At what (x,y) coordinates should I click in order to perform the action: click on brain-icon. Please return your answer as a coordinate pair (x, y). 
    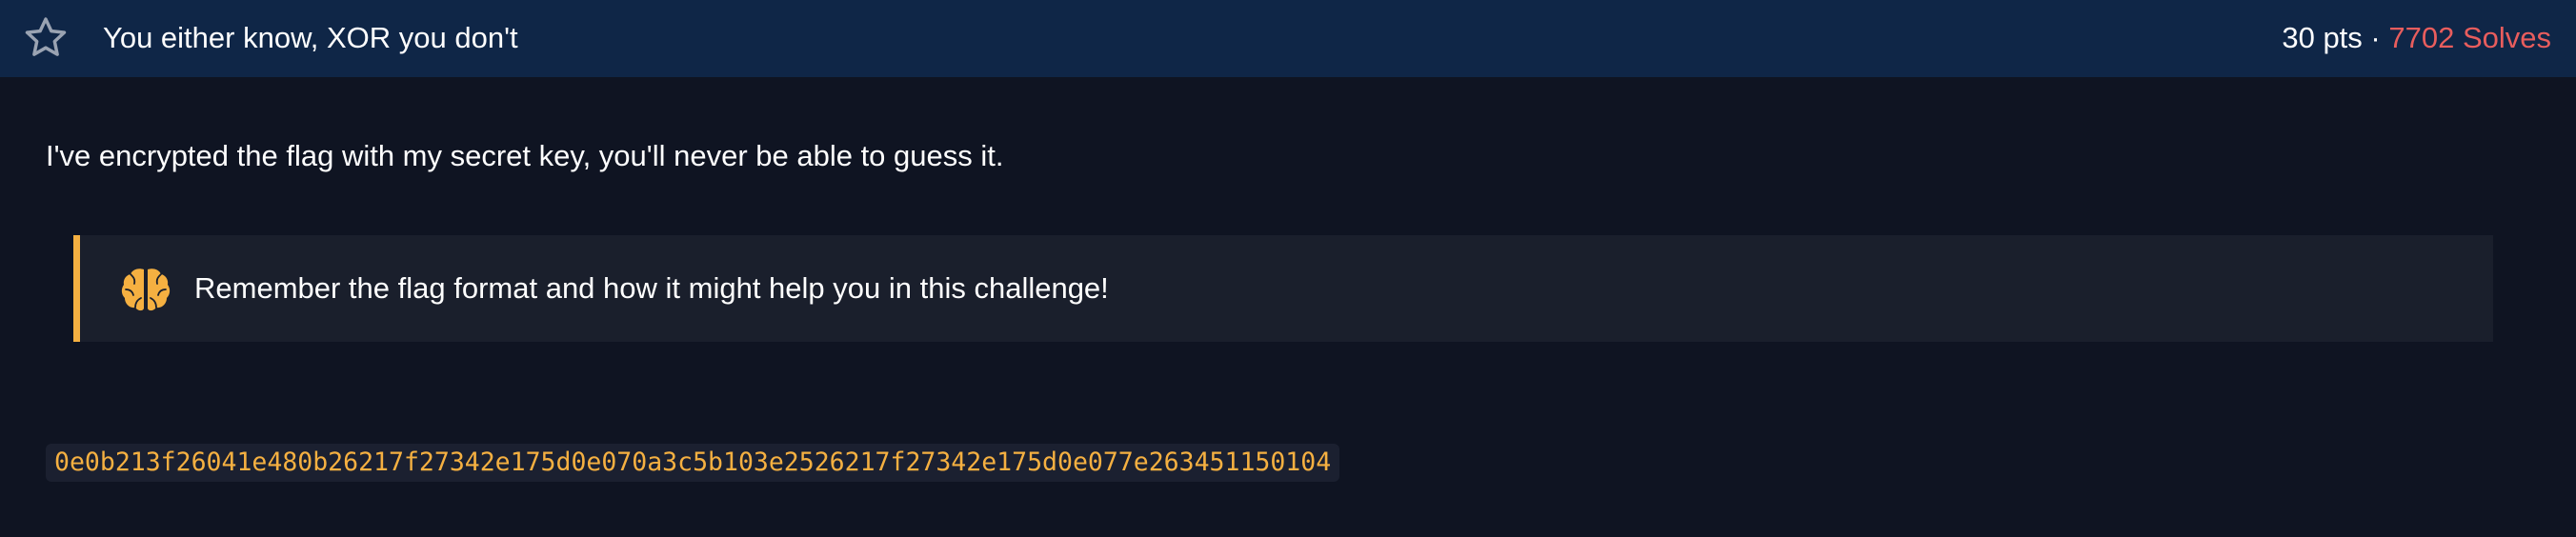
    Looking at the image, I should click on (146, 289).